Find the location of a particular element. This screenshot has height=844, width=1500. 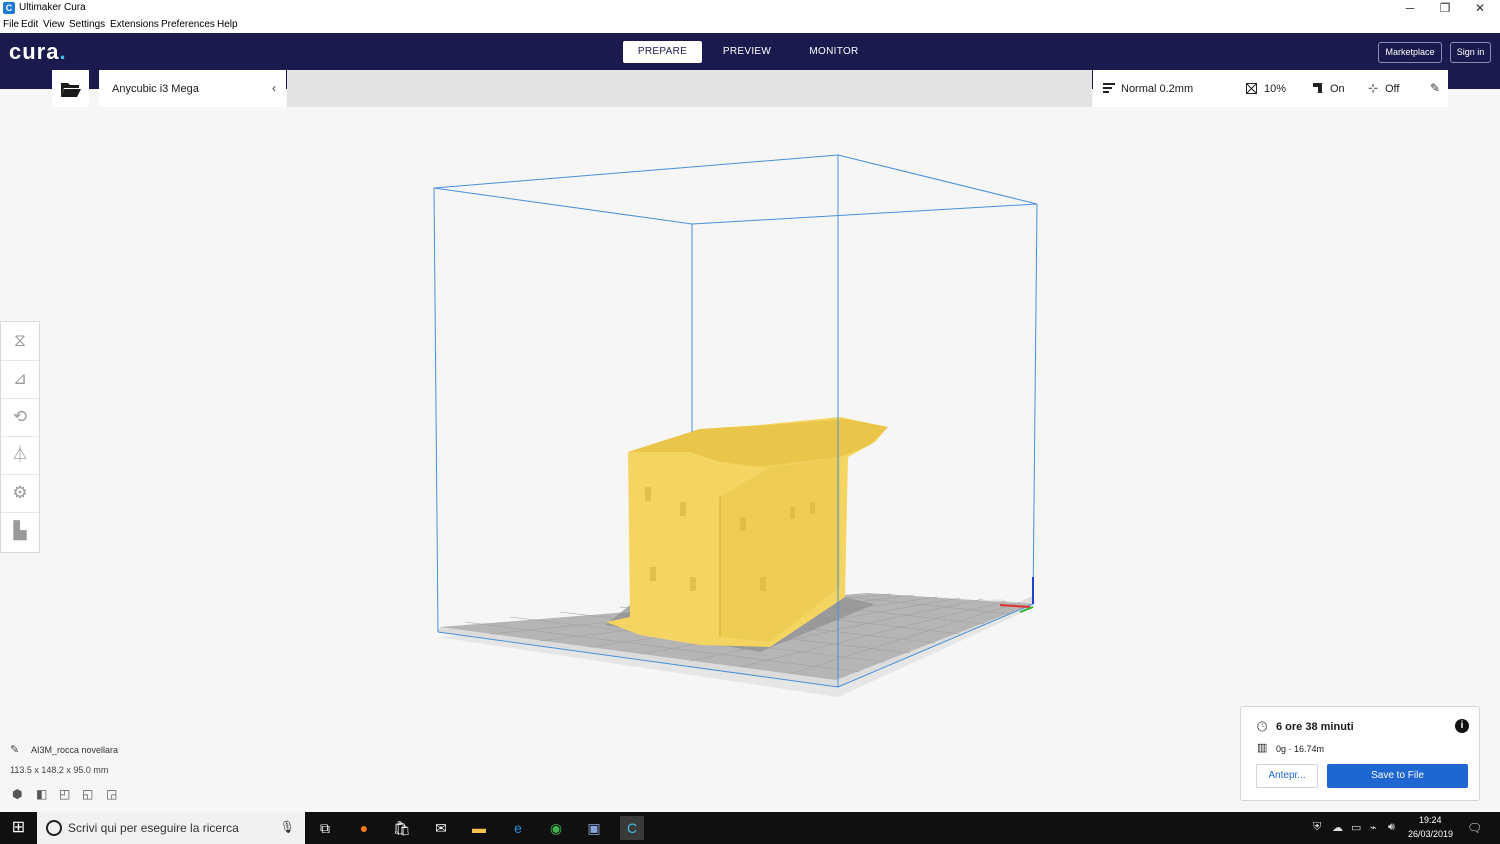

tab-prepare: PREPARE is located at coordinates (662, 52).